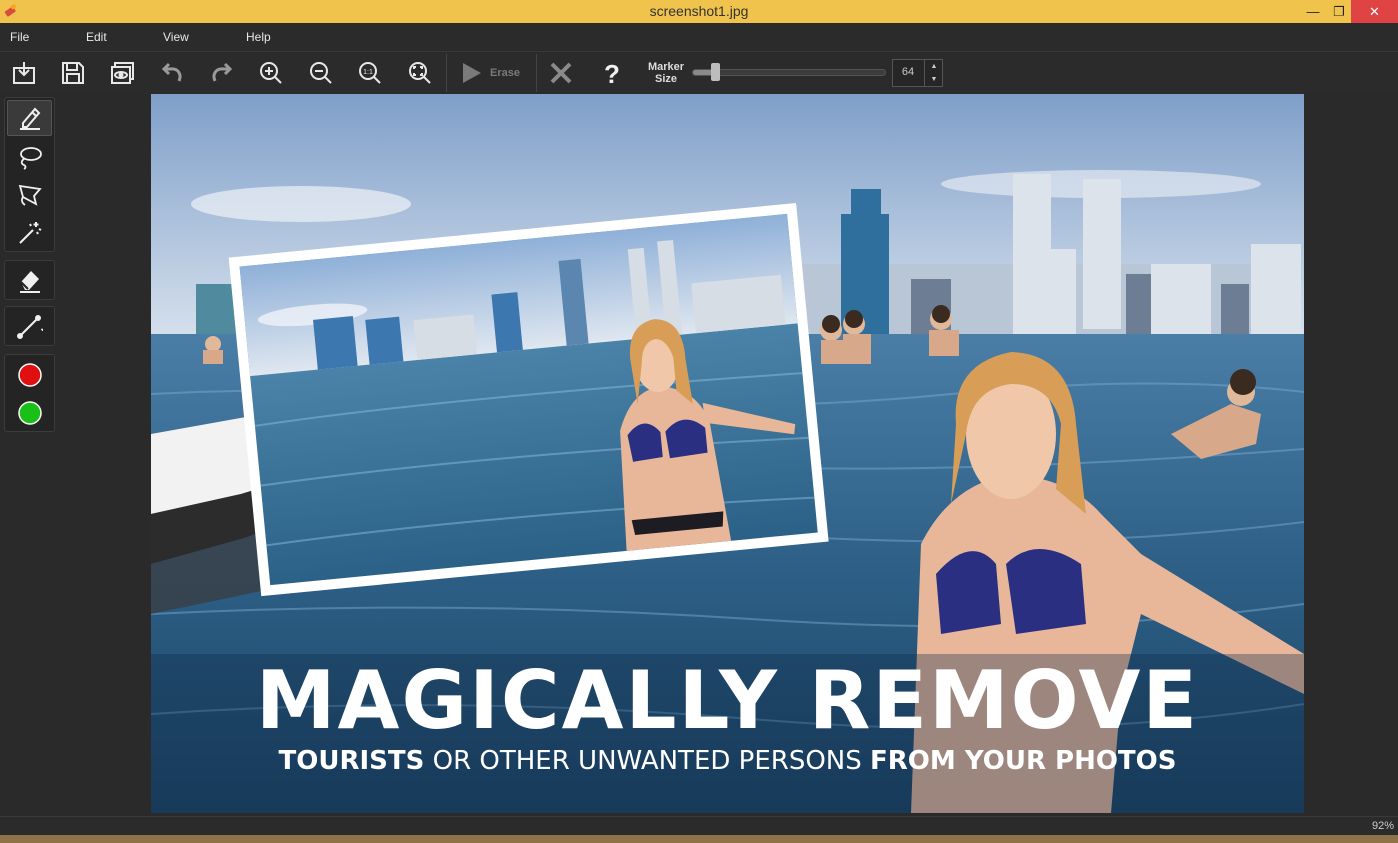 This screenshot has height=843, width=1398. I want to click on eraser-icon, so click(29, 282).